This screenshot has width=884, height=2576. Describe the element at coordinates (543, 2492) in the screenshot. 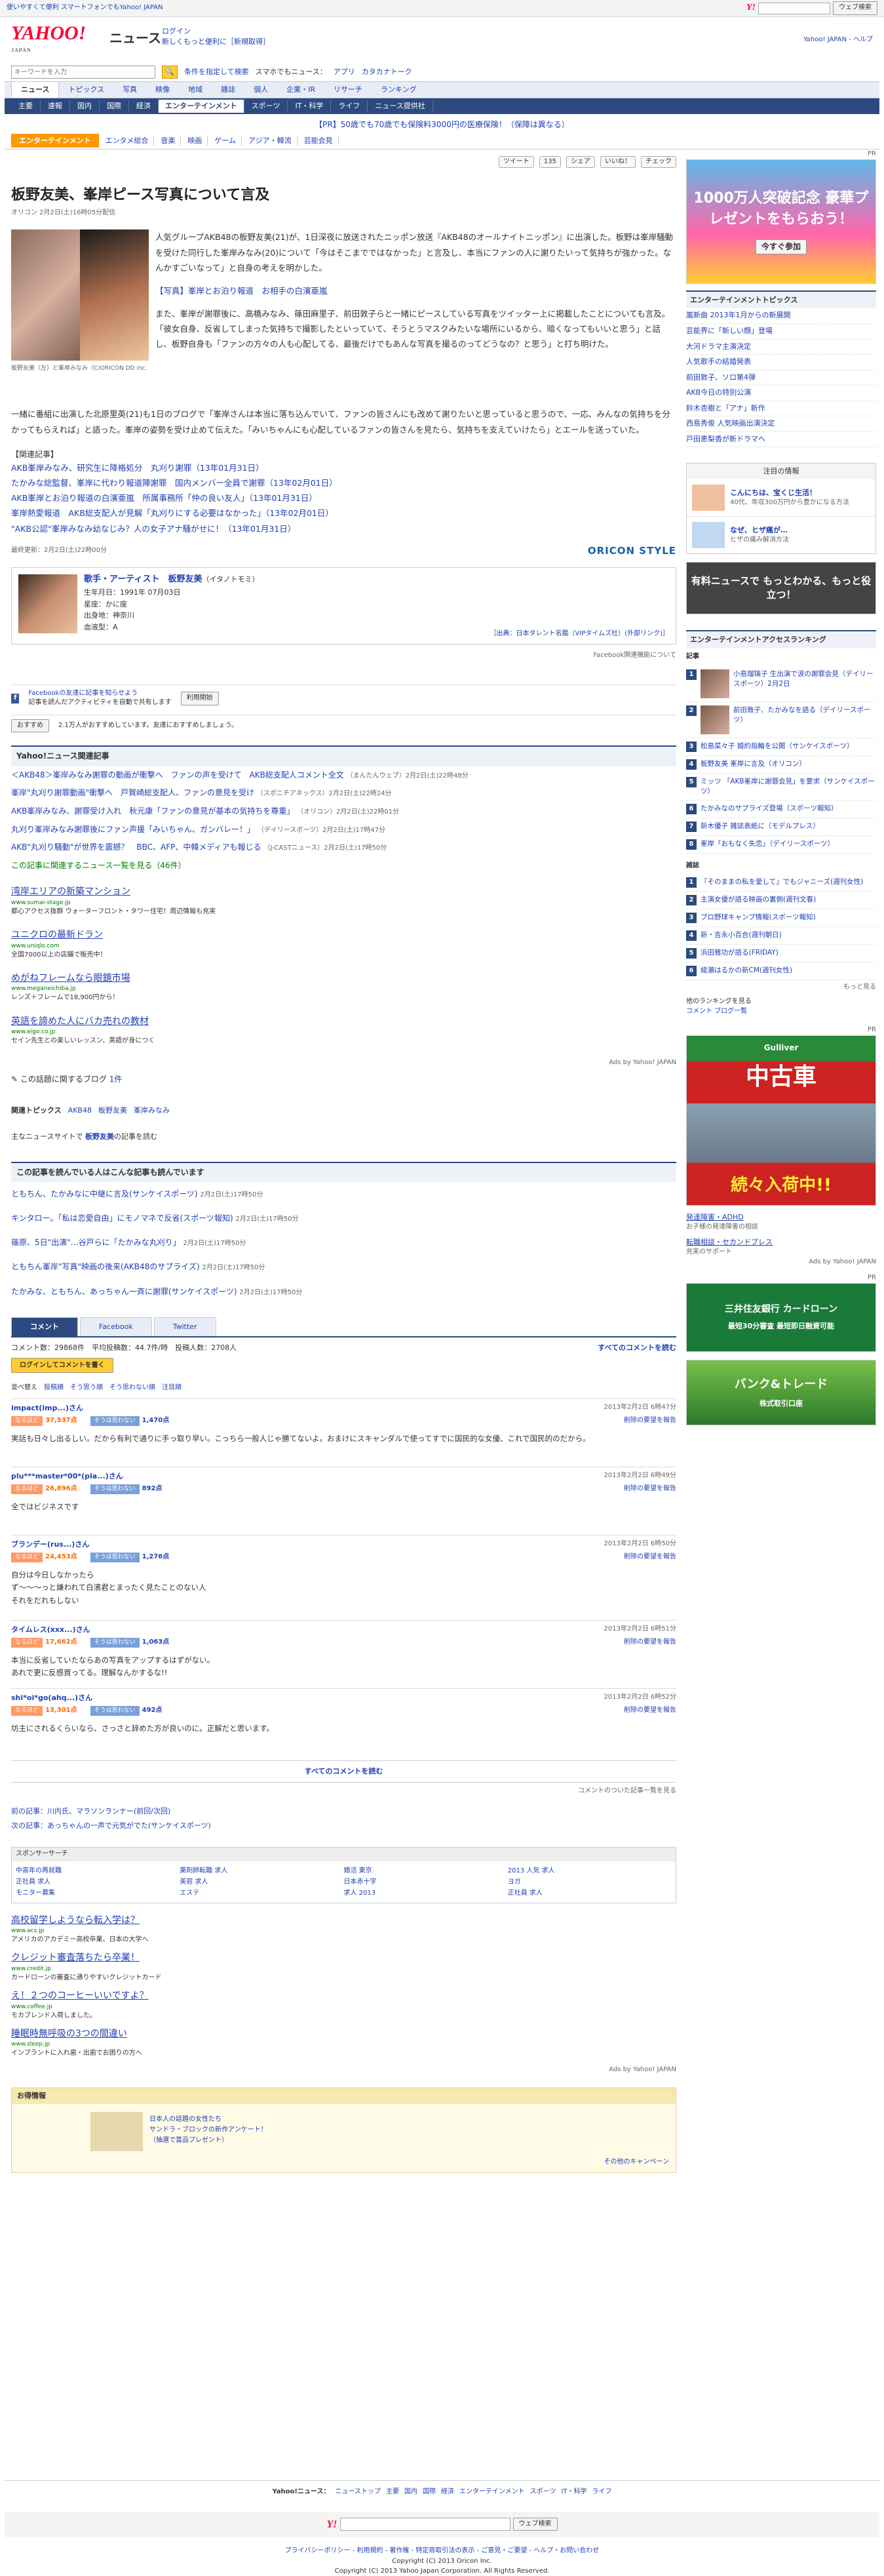

I see `footer-nav-link: スポーツ` at that location.